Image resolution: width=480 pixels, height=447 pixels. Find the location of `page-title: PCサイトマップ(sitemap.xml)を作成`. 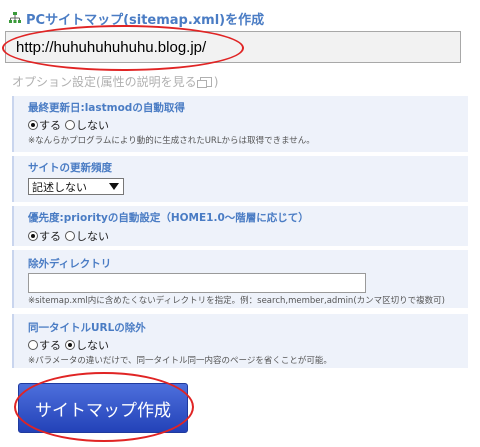

page-title: PCサイトマップ(sitemap.xml)を作成 is located at coordinates (145, 20).